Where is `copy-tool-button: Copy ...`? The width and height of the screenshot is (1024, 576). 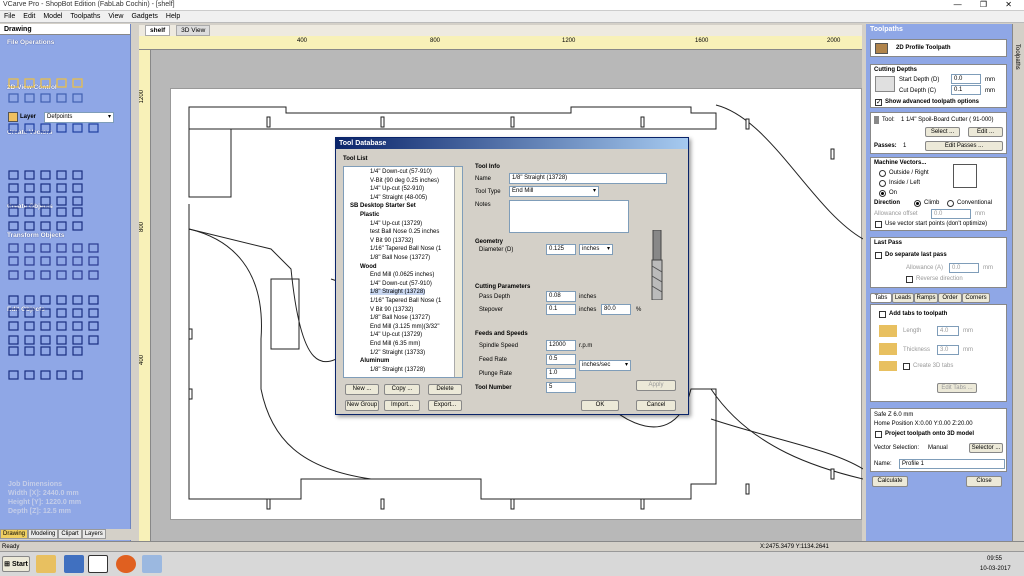
copy-tool-button: Copy ... is located at coordinates (402, 389).